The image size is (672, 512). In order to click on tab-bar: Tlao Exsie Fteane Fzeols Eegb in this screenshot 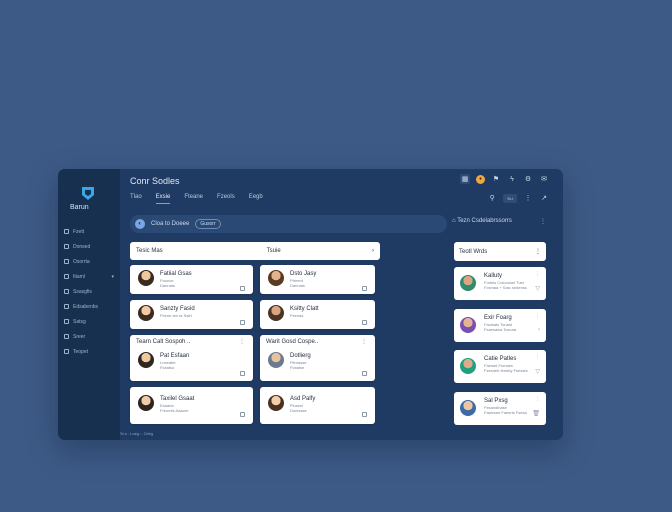, I will do `click(196, 199)`.